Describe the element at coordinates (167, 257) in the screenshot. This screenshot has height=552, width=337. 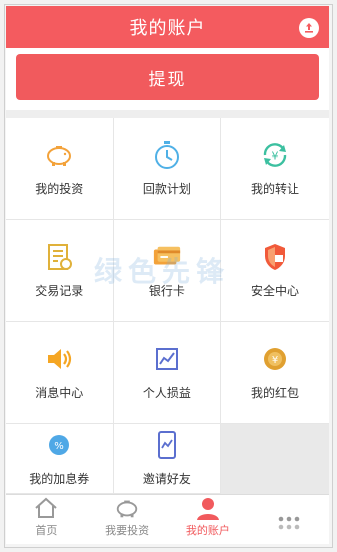
I see `bank-card-icon` at that location.